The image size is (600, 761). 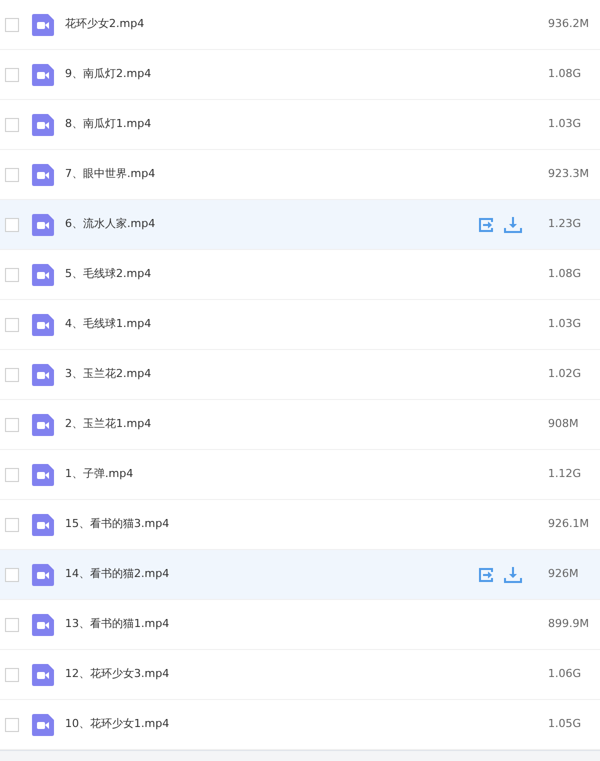 What do you see at coordinates (565, 224) in the screenshot?
I see `file-size: 1.23G` at bounding box center [565, 224].